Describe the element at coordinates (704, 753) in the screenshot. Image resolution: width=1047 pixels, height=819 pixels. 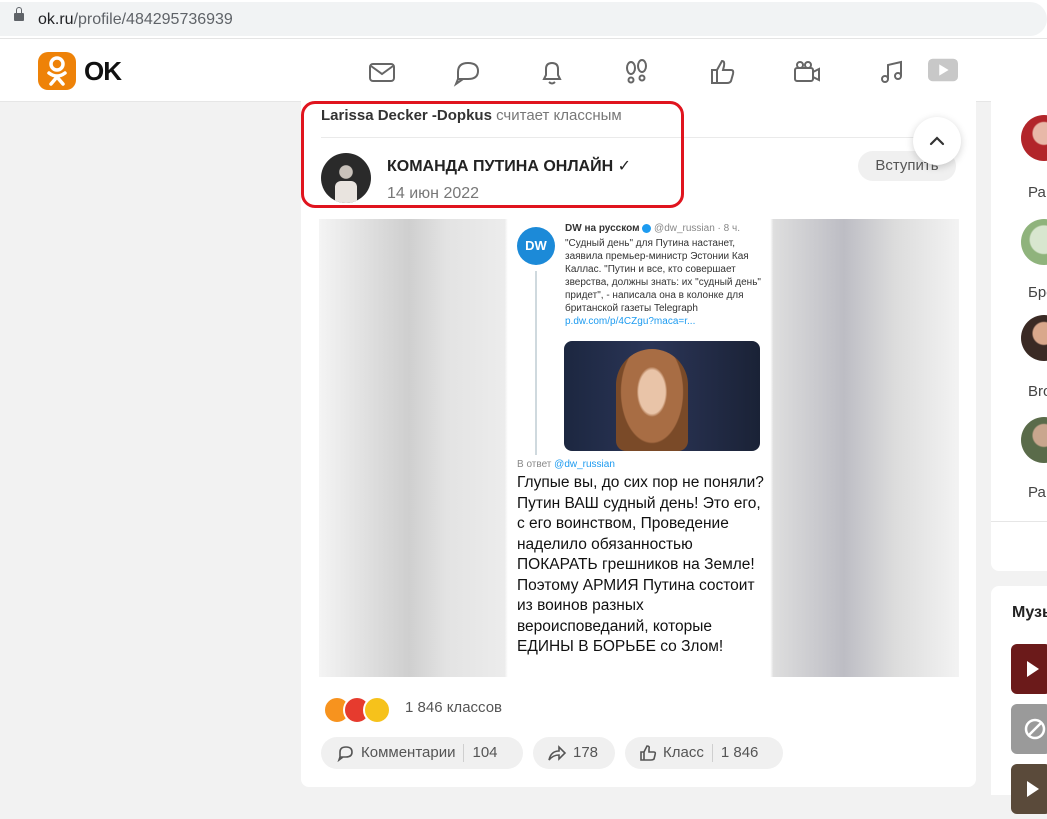
I see `class-button: Класс 1 846` at that location.